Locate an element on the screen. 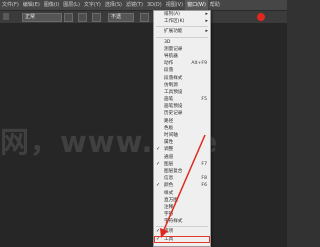 This screenshot has width=320, height=247. menu-item: 属性 is located at coordinates (182, 142).